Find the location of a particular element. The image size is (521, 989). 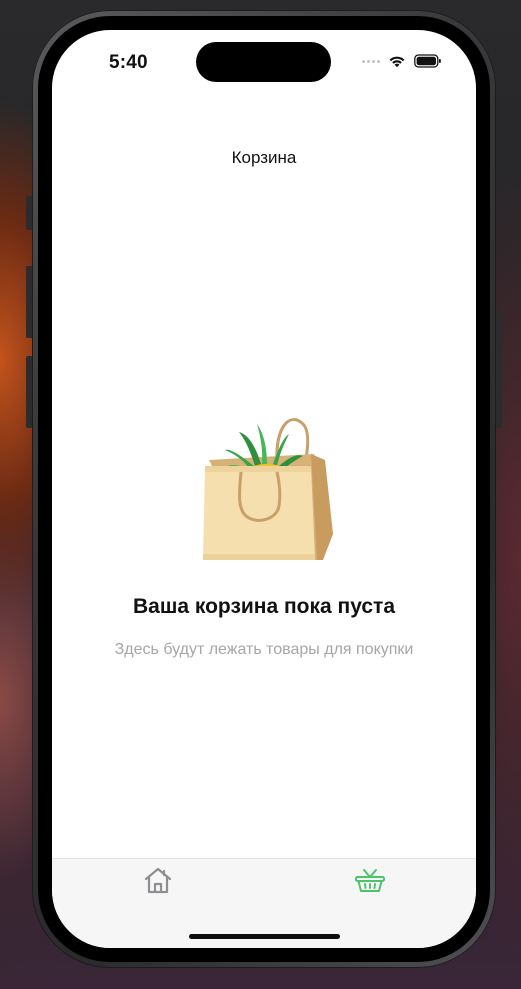

battery-icon is located at coordinates (427, 61).